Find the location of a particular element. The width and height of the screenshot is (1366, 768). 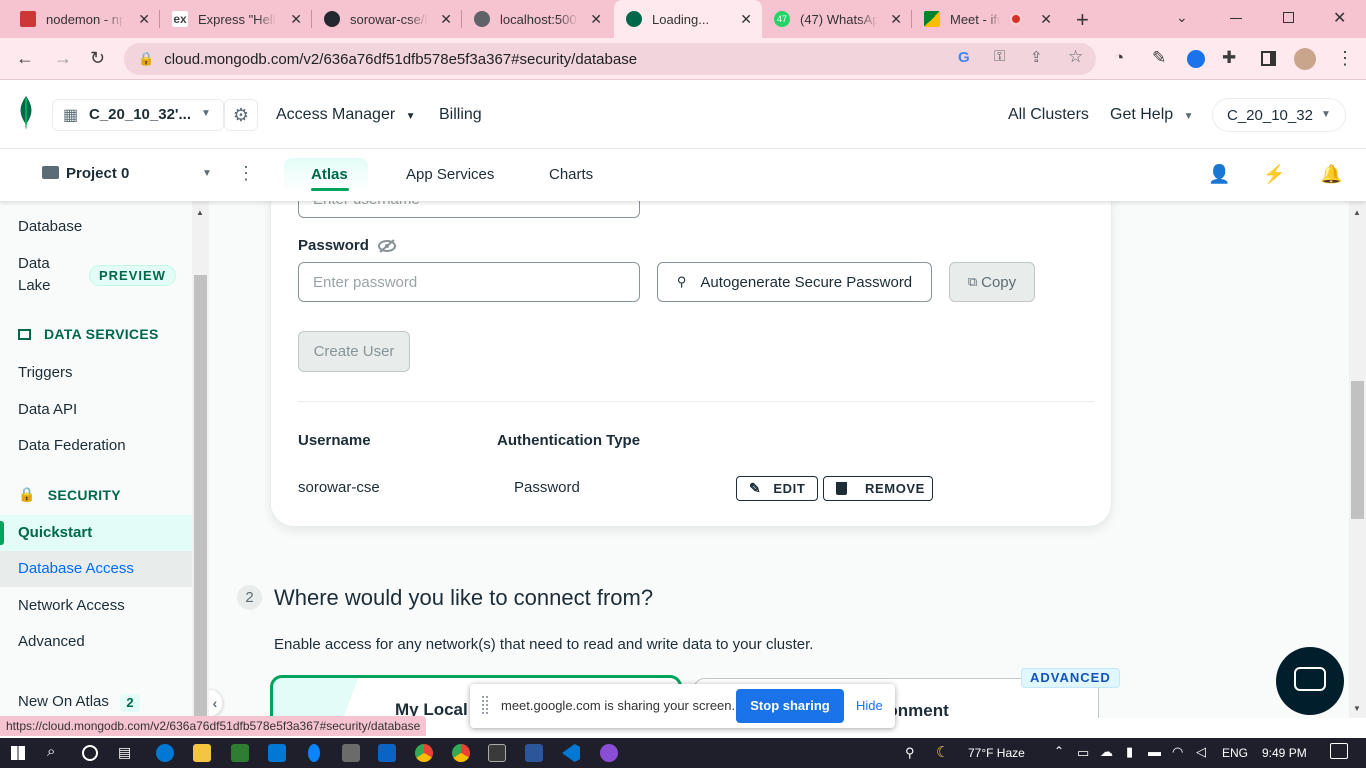

mail-icon is located at coordinates (277, 753).